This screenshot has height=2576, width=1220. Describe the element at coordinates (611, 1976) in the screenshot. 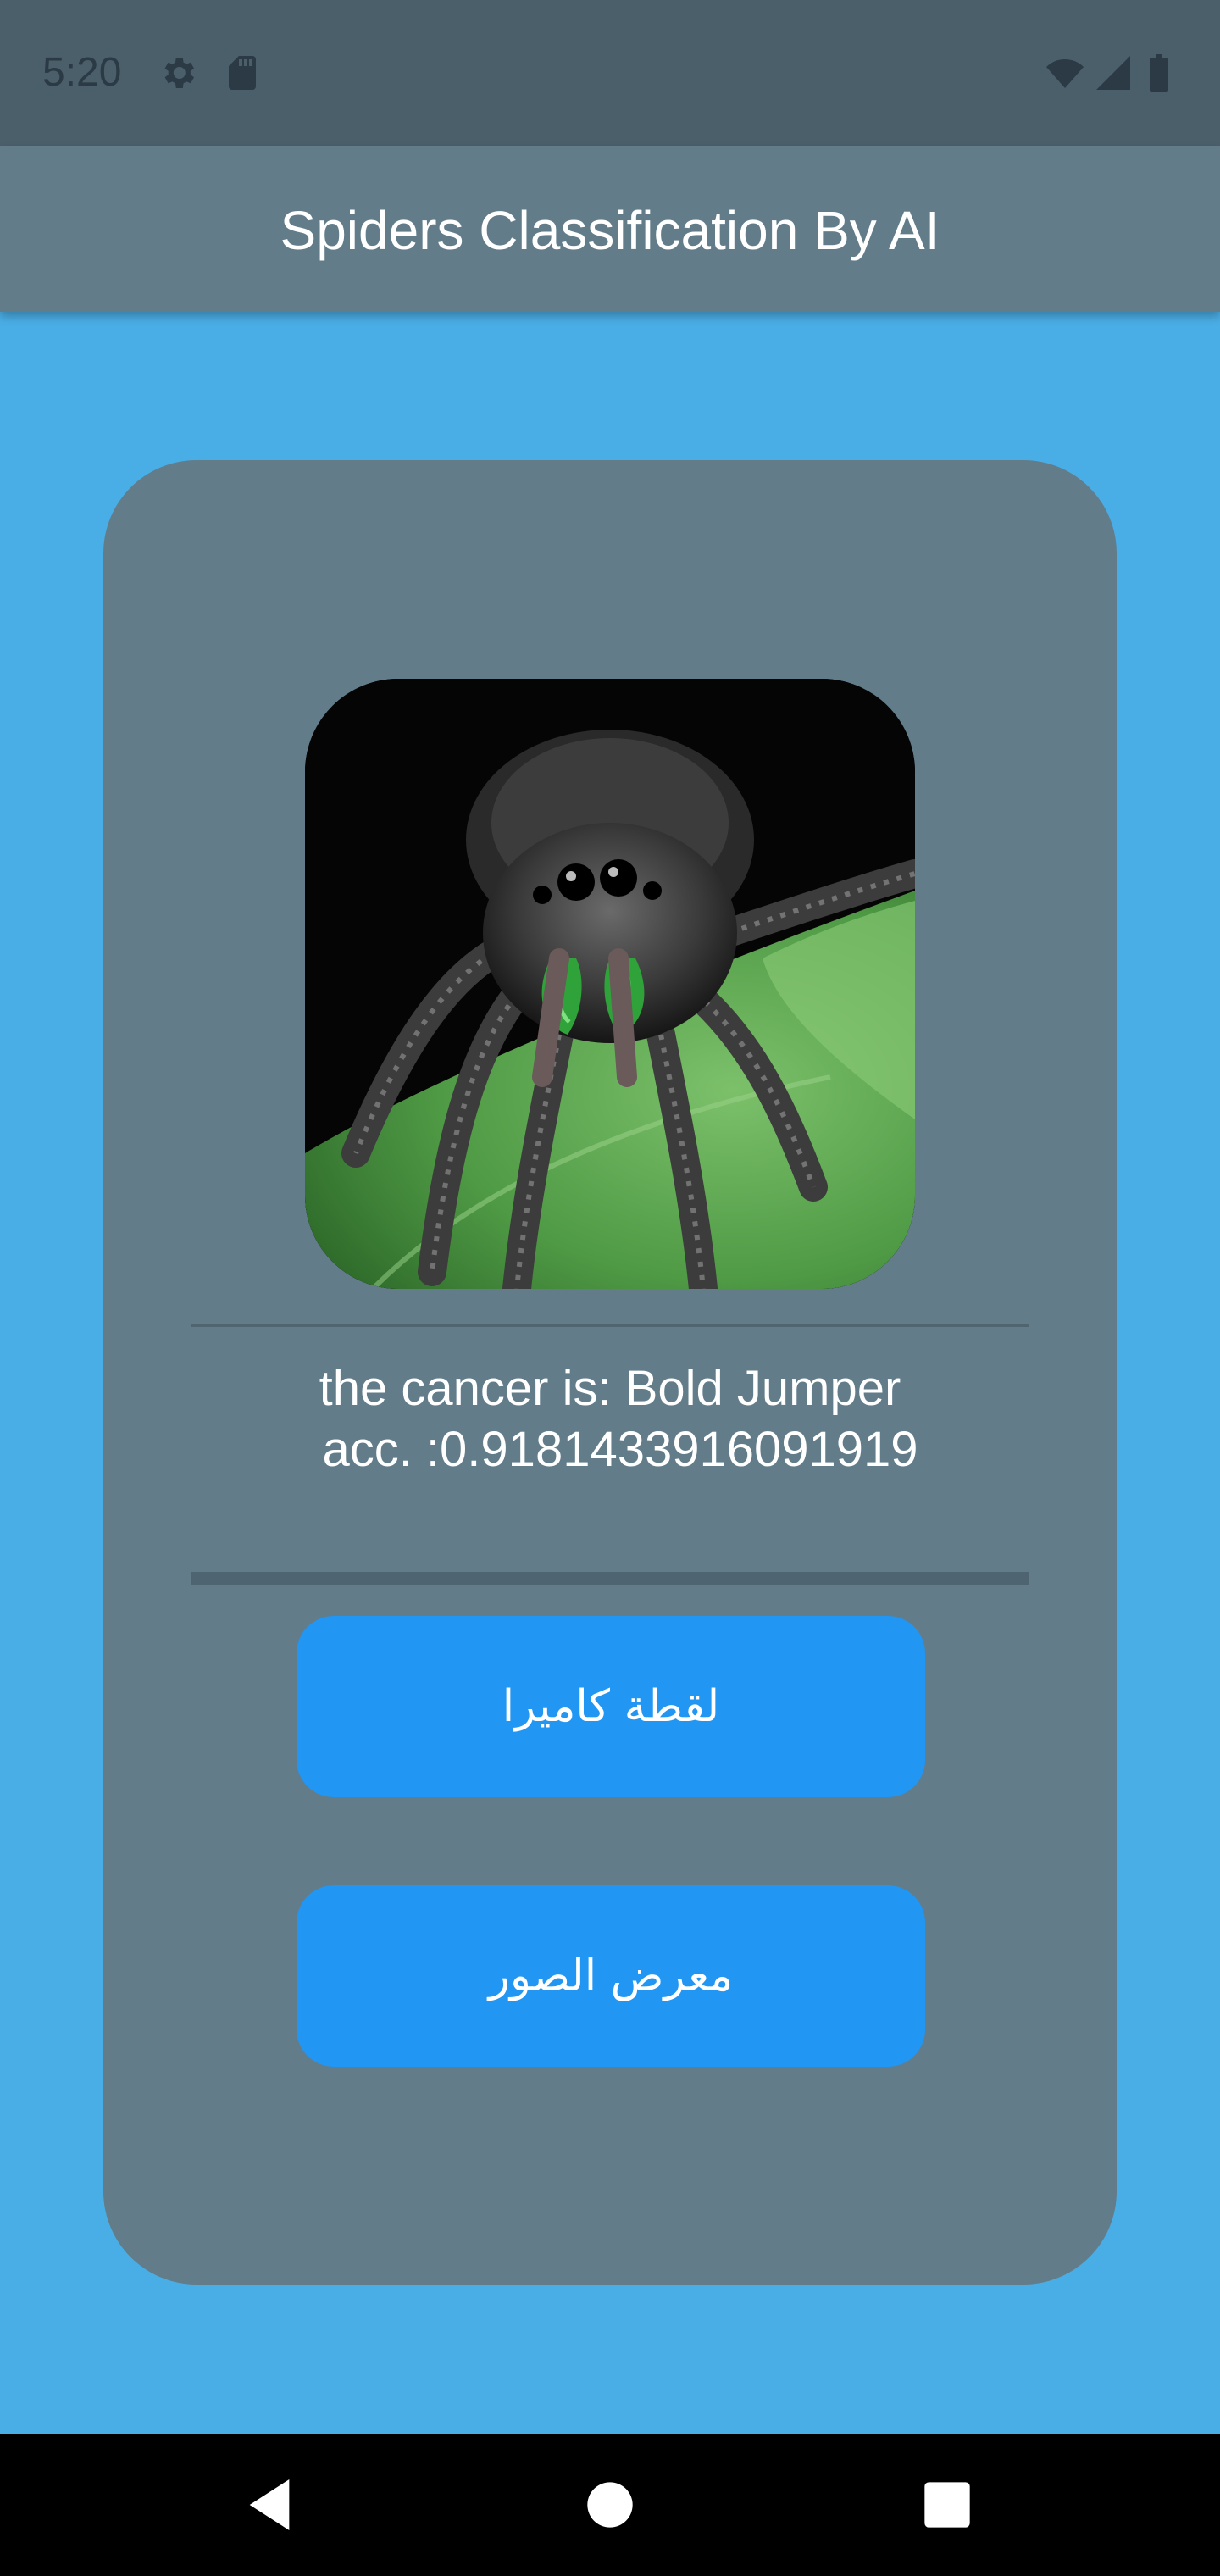

I see `gallery-button: معرض الصور` at that location.